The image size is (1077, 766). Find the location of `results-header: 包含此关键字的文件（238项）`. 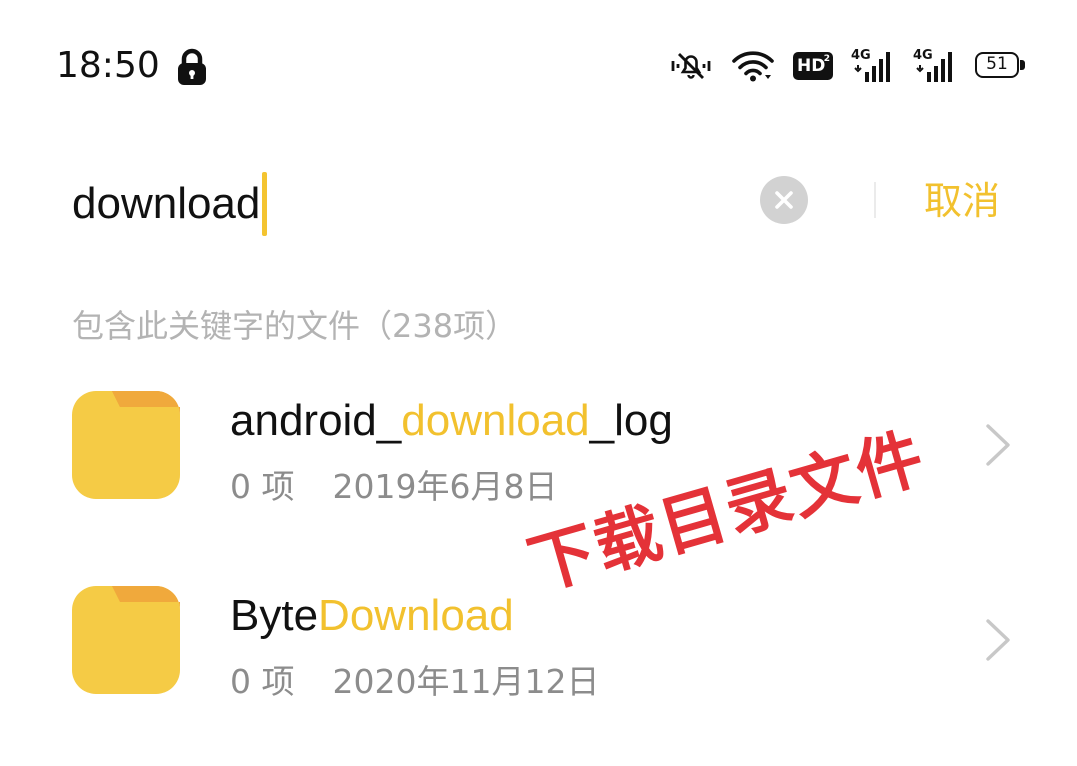

results-header: 包含此关键字的文件（238项） is located at coordinates (295, 326).